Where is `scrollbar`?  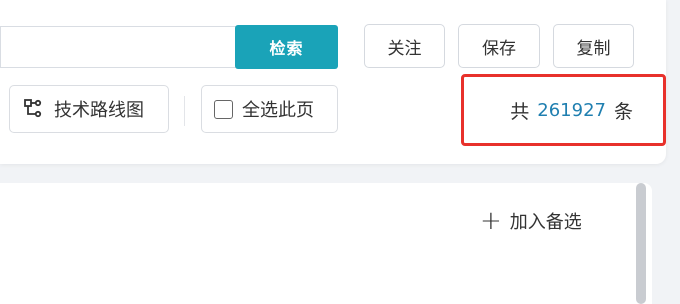
scrollbar is located at coordinates (641, 243).